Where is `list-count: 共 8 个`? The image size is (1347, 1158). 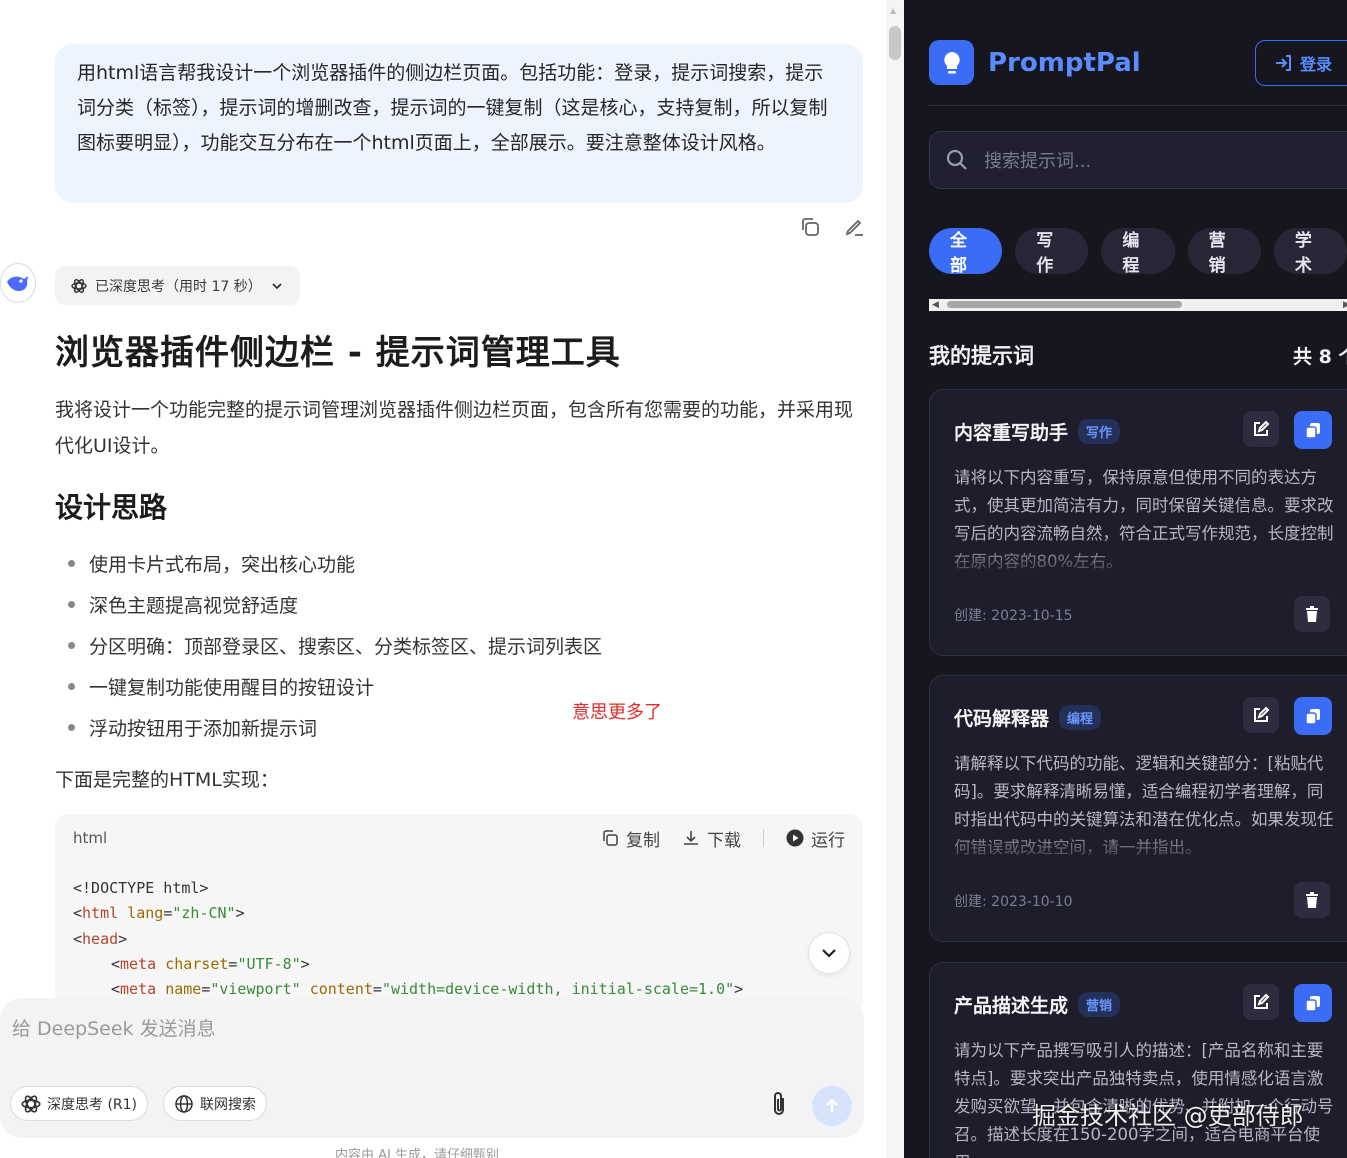 list-count: 共 8 个 is located at coordinates (1320, 357).